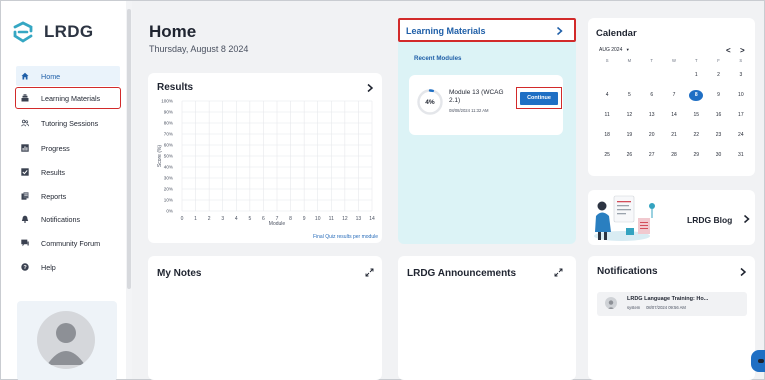 This screenshot has width=765, height=380. Describe the element at coordinates (68, 98) in the screenshot. I see `sidebar-item-learning-materials: Learning Materials` at that location.